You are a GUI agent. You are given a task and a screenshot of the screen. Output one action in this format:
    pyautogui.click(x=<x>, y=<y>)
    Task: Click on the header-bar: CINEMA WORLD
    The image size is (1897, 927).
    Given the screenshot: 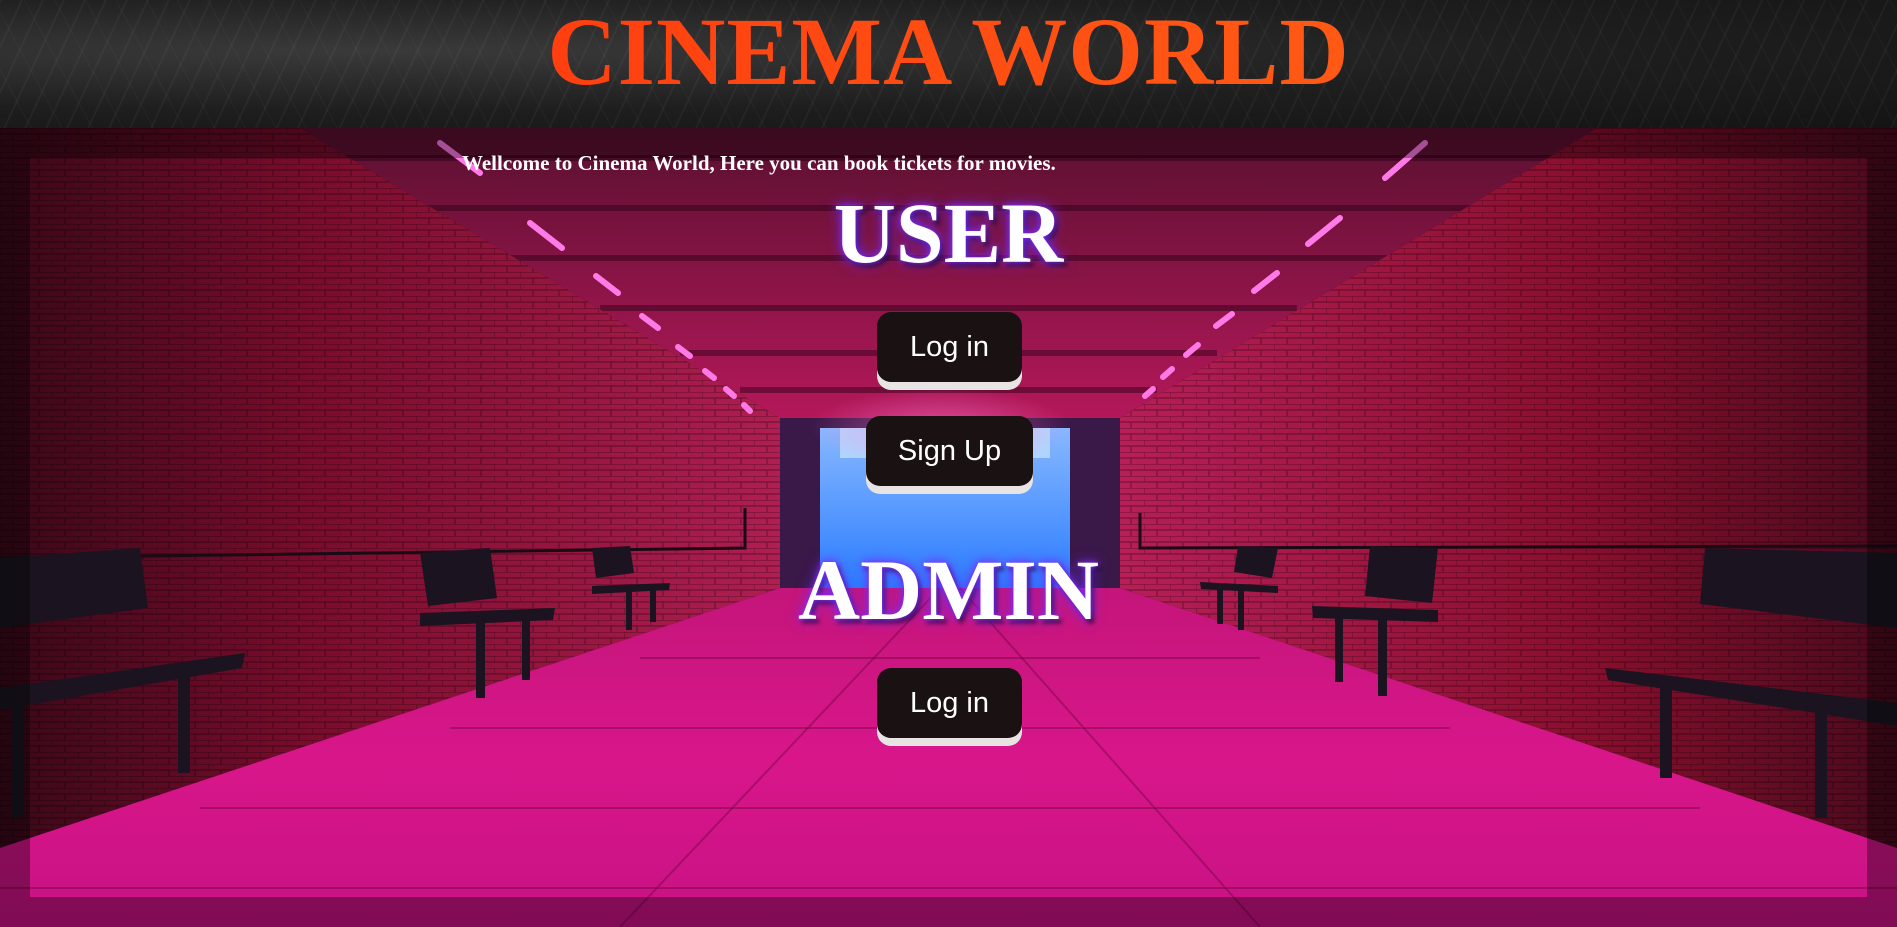 What is the action you would take?
    pyautogui.click(x=948, y=64)
    